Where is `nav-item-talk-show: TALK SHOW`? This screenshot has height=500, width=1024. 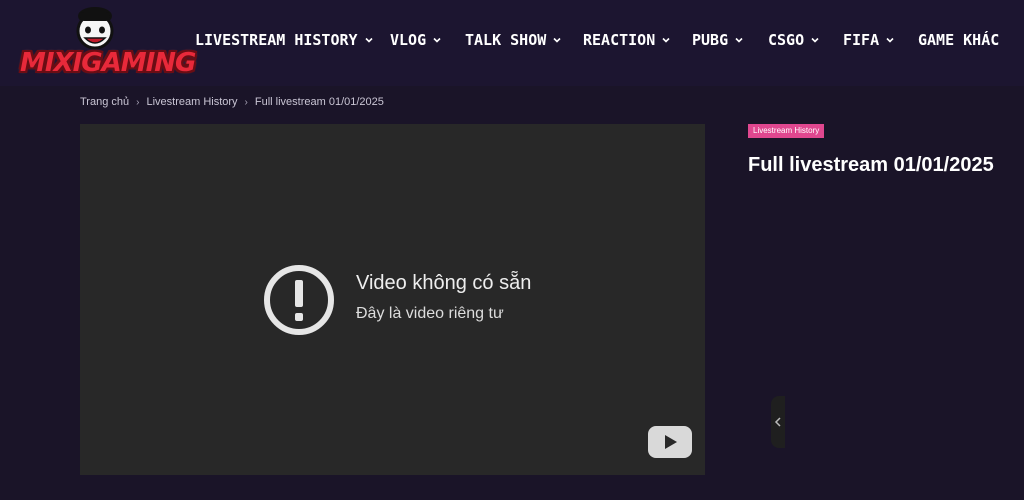
nav-item-talk-show: TALK SHOW is located at coordinates (513, 40).